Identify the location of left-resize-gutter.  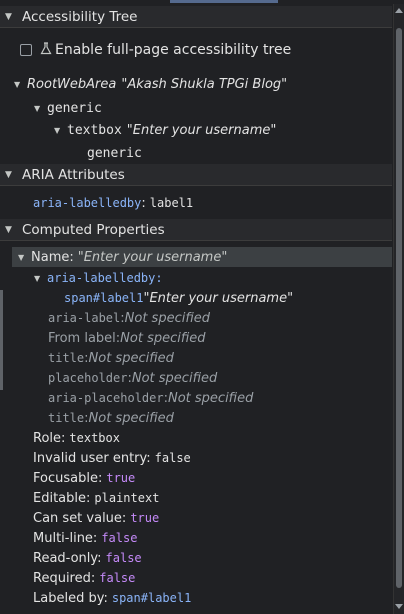
(1, 340).